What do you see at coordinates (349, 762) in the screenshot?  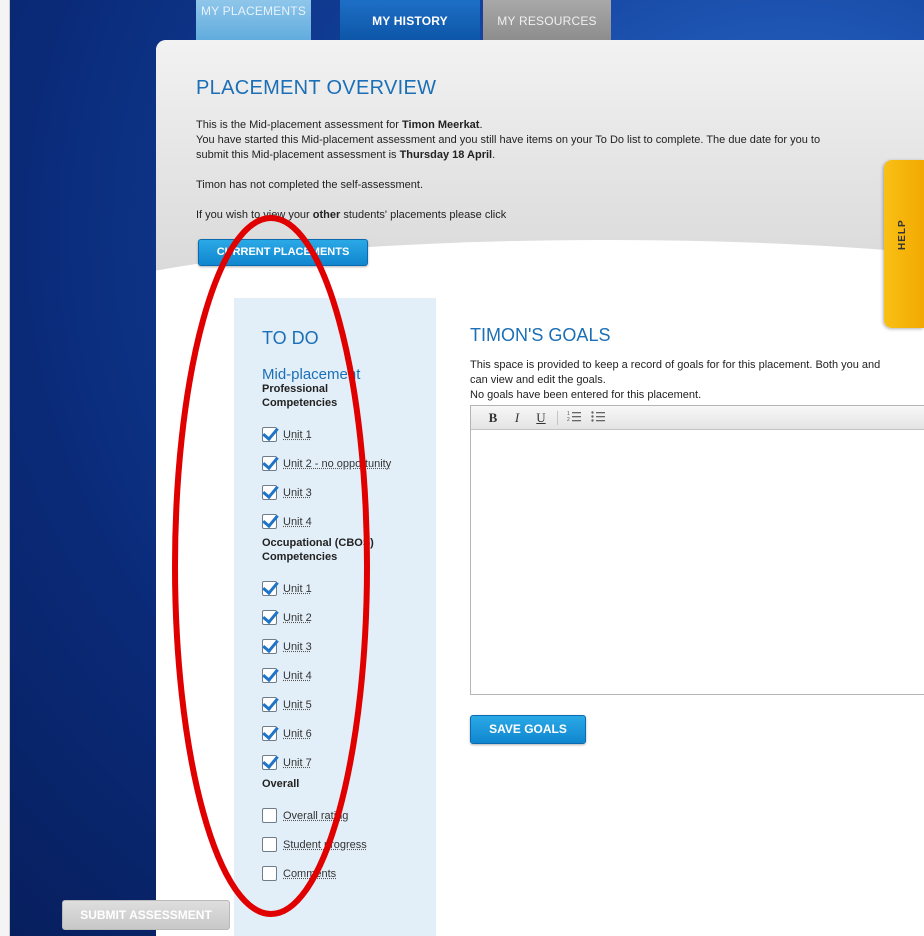 I see `todo-item: Unit 7` at bounding box center [349, 762].